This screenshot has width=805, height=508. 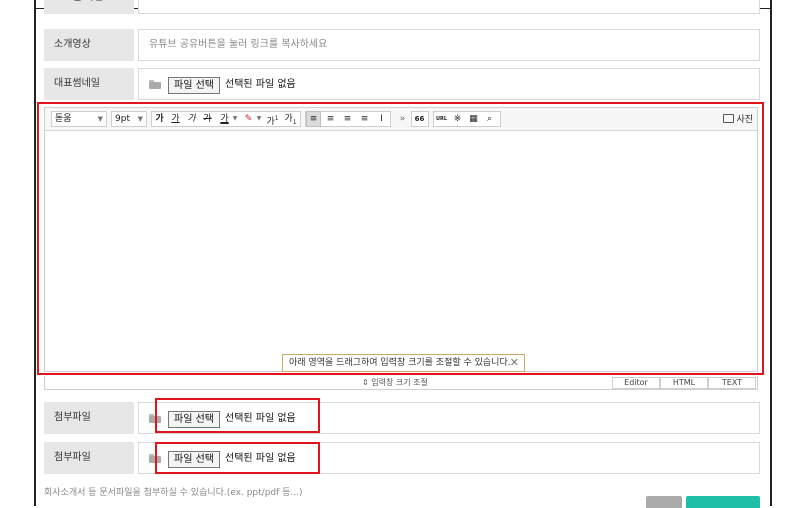 I want to click on frame-right-border, so click(x=771, y=253).